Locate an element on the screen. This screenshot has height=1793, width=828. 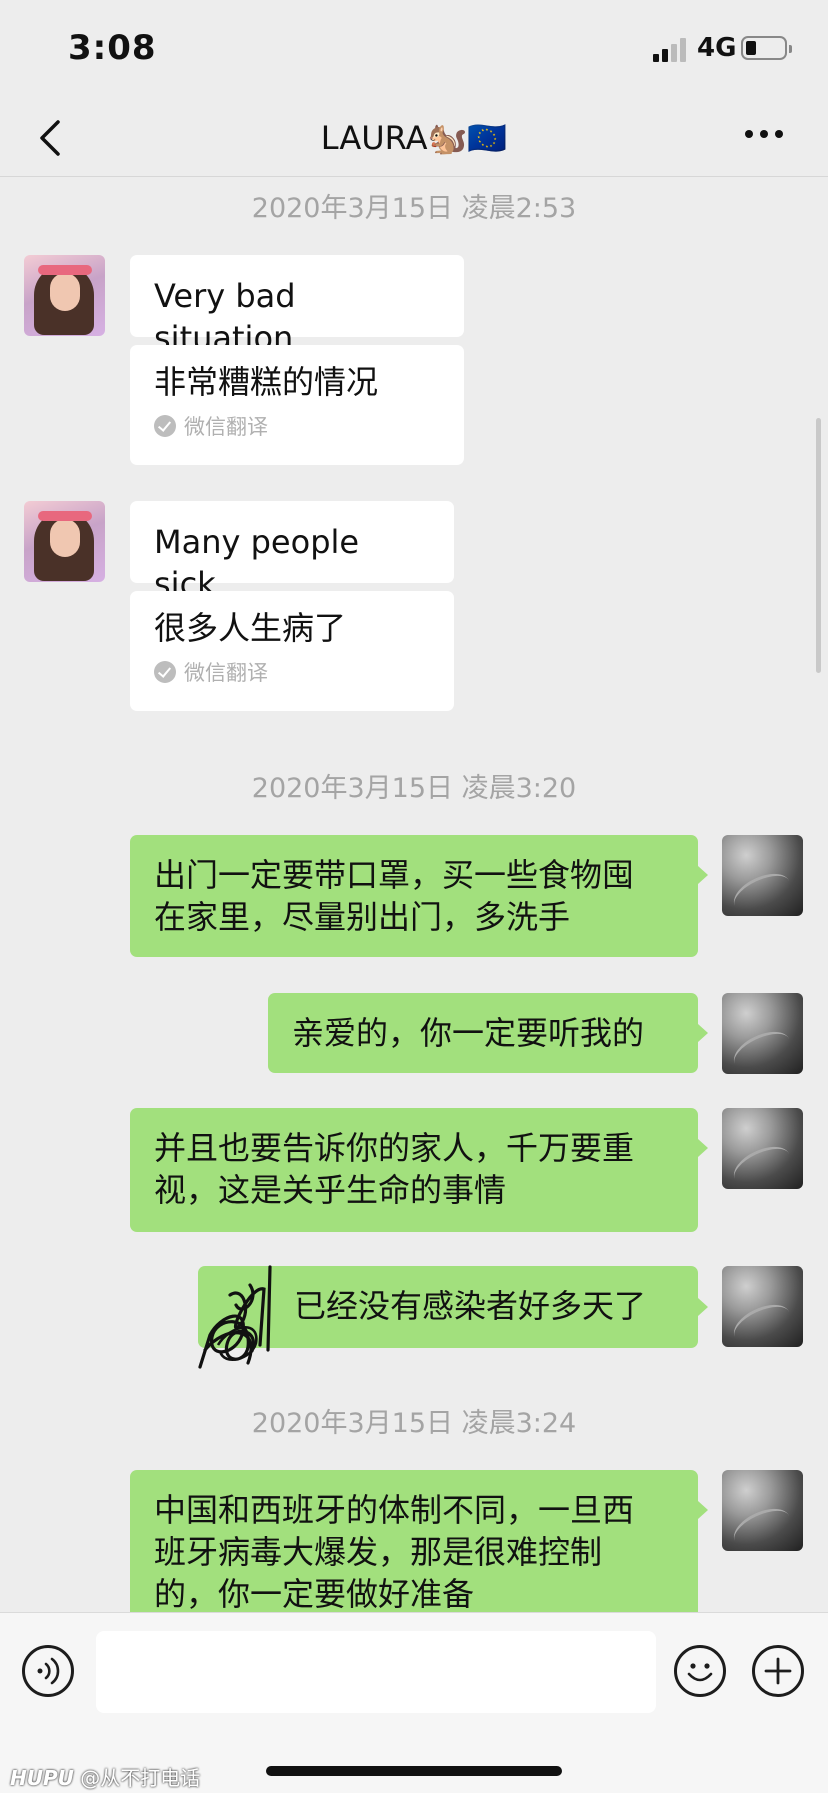
message-text-line: 的，你一定要做好准备 is located at coordinates (314, 1594).